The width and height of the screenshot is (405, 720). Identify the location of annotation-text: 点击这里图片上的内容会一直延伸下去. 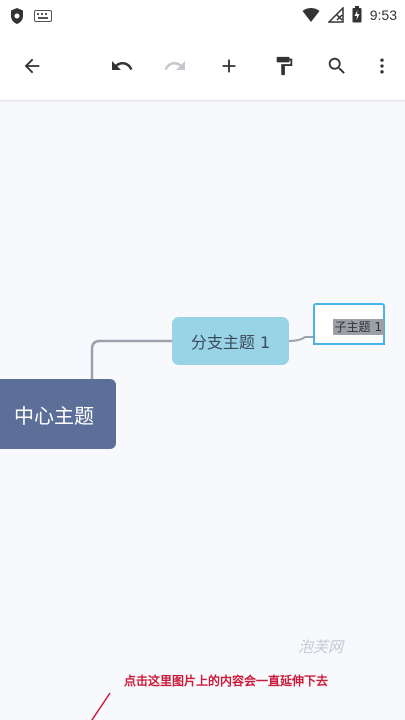
(226, 681).